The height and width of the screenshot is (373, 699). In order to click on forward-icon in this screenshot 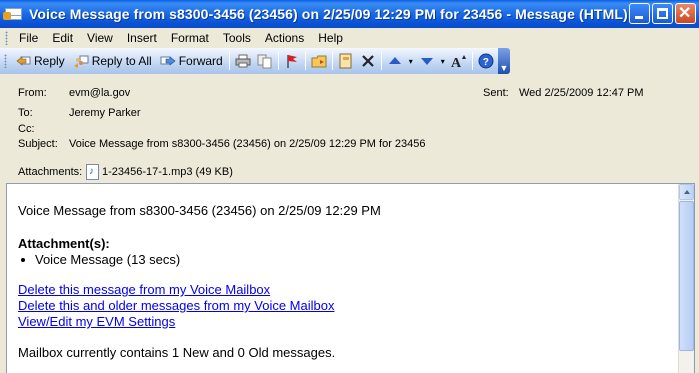, I will do `click(168, 61)`.